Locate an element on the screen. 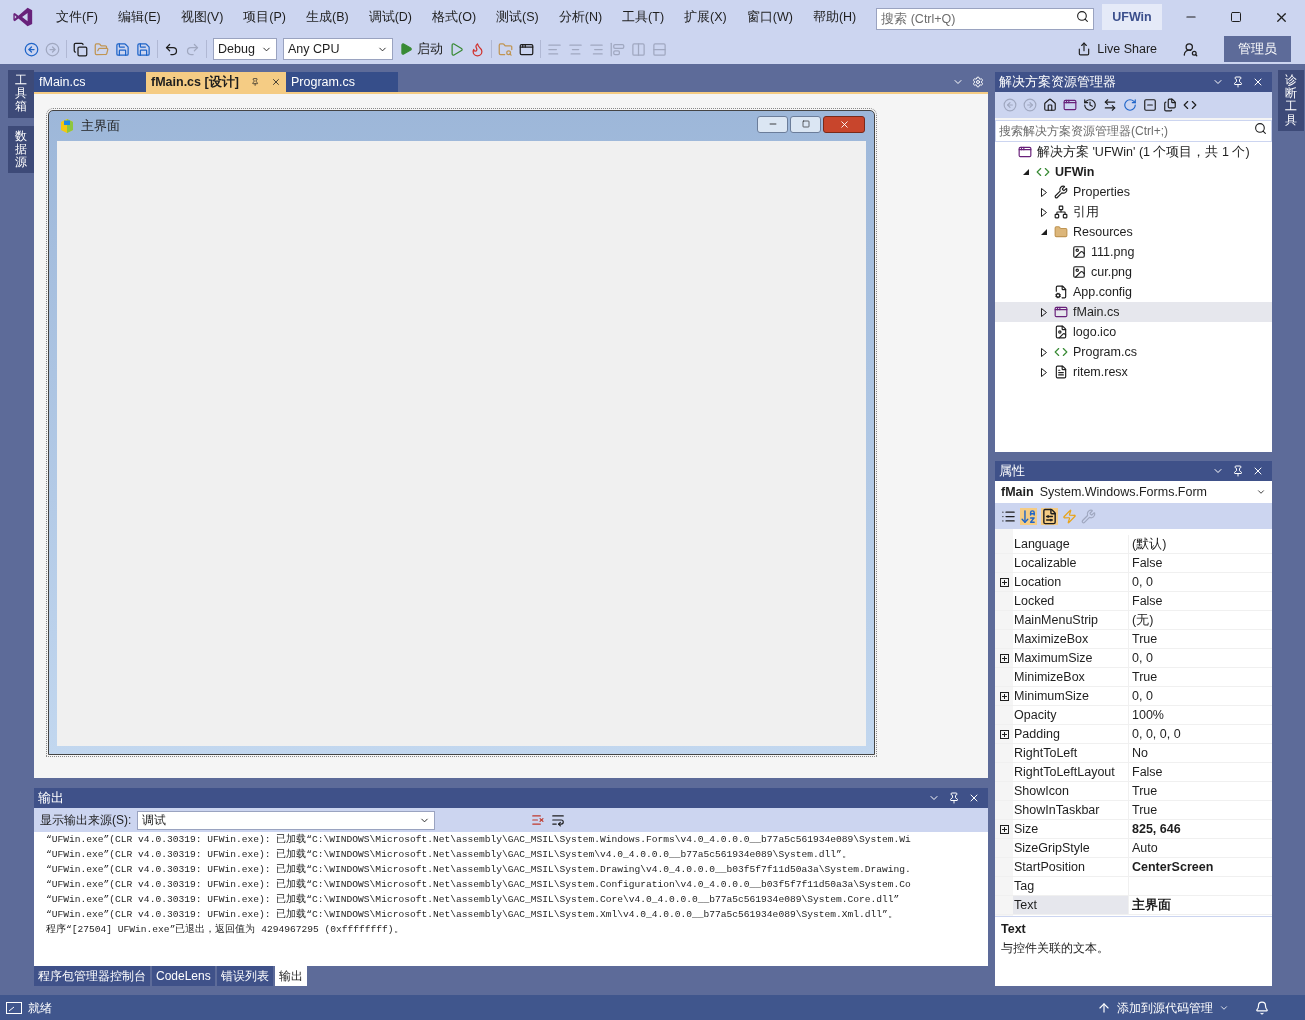 Image resolution: width=1305 pixels, height=1020 pixels. panel-tab: CodeLens is located at coordinates (183, 976).